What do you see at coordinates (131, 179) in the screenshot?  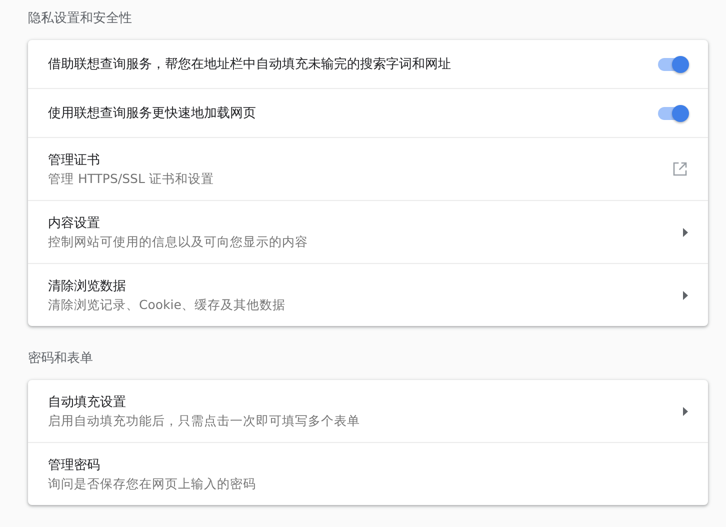 I see `row-description: 管理 HTTPS/SSL 证书和设置` at bounding box center [131, 179].